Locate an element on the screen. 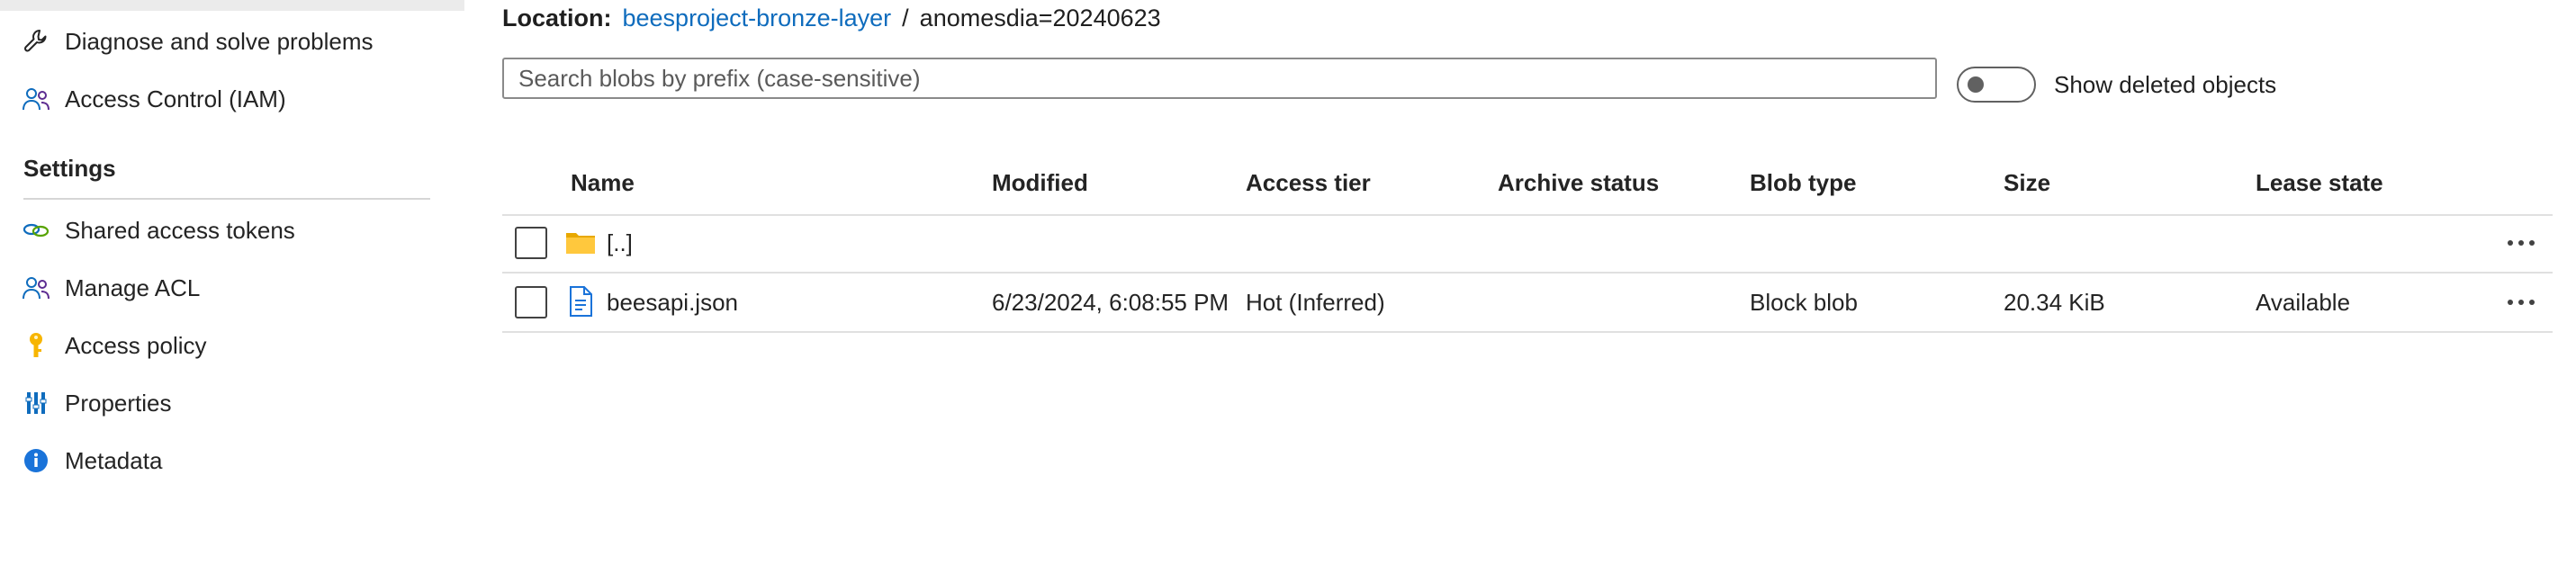  sidebar-item-access-control: Access Control (IAM) is located at coordinates (153, 99).